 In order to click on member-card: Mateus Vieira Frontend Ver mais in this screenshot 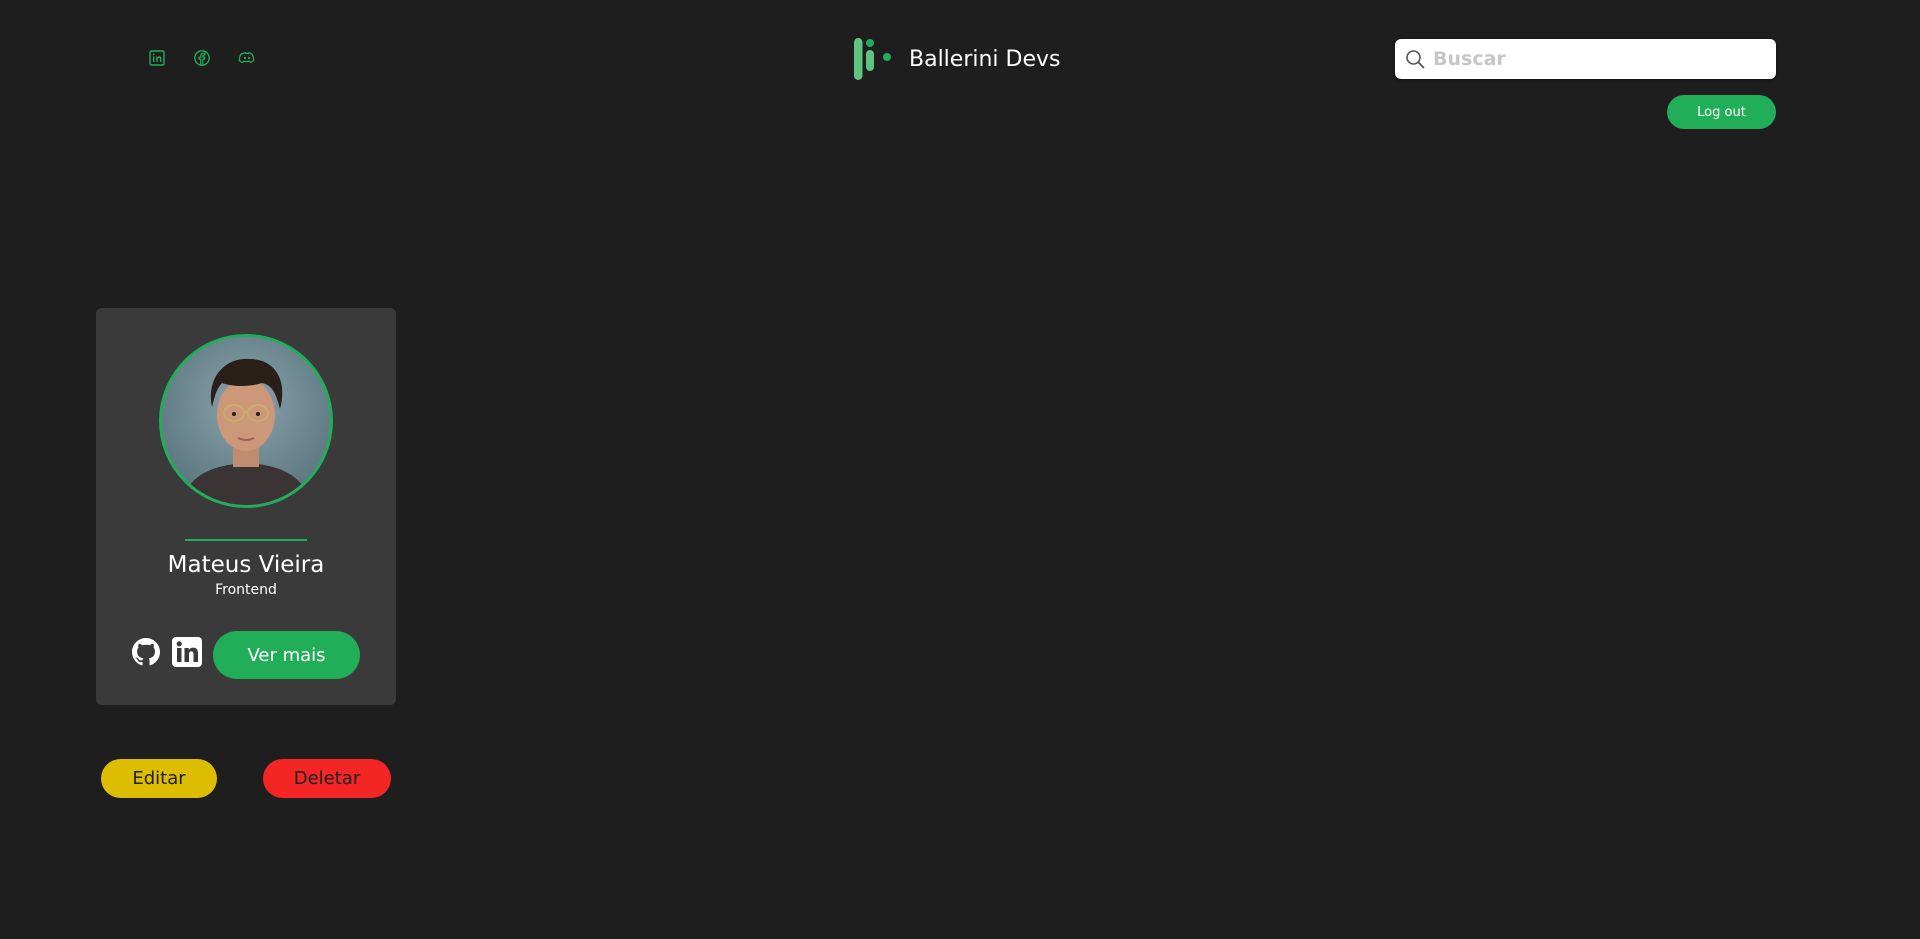, I will do `click(246, 506)`.